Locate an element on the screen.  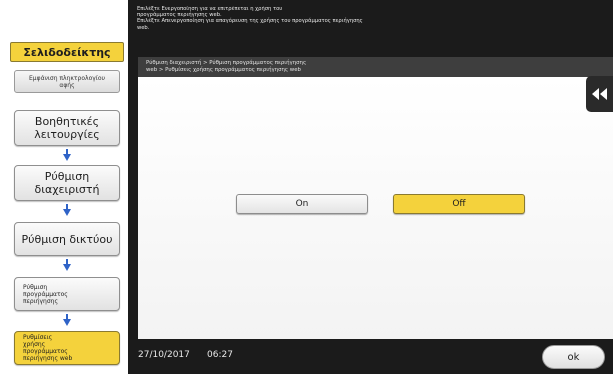
step-browser-settings: Ρύθμιση προγράμματος περιήγησης is located at coordinates (67, 294).